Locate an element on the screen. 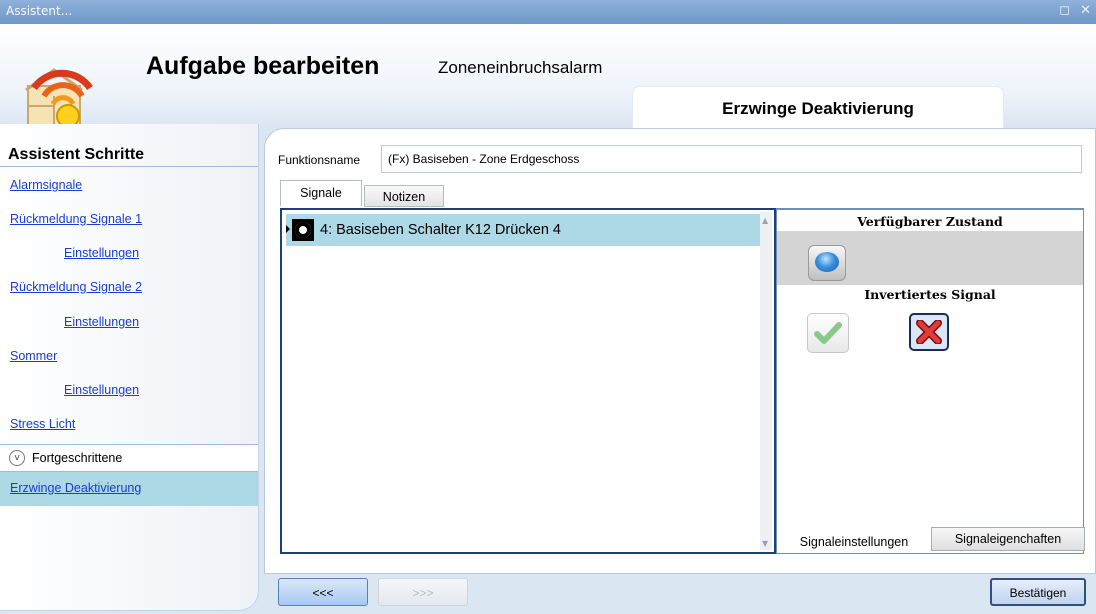 The height and width of the screenshot is (614, 1096). checkmark-icon is located at coordinates (828, 333).